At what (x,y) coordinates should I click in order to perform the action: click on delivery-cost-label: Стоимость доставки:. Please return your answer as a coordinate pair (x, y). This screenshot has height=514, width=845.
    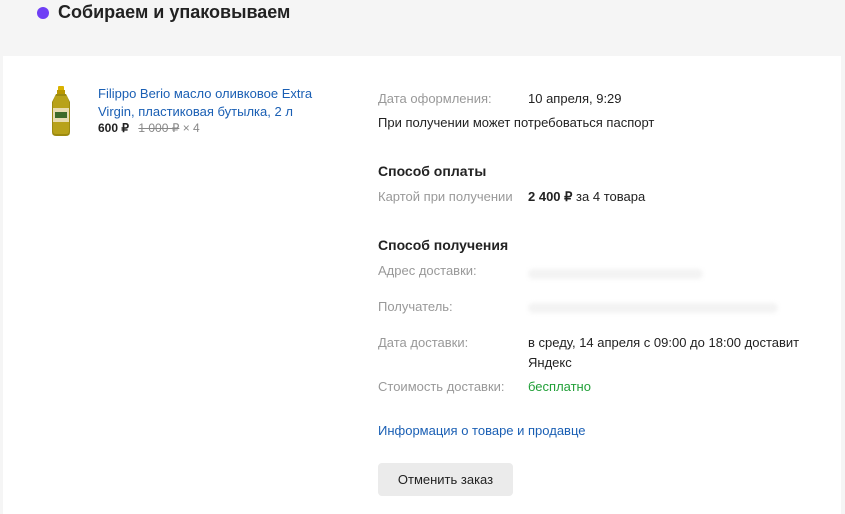
    Looking at the image, I should click on (441, 386).